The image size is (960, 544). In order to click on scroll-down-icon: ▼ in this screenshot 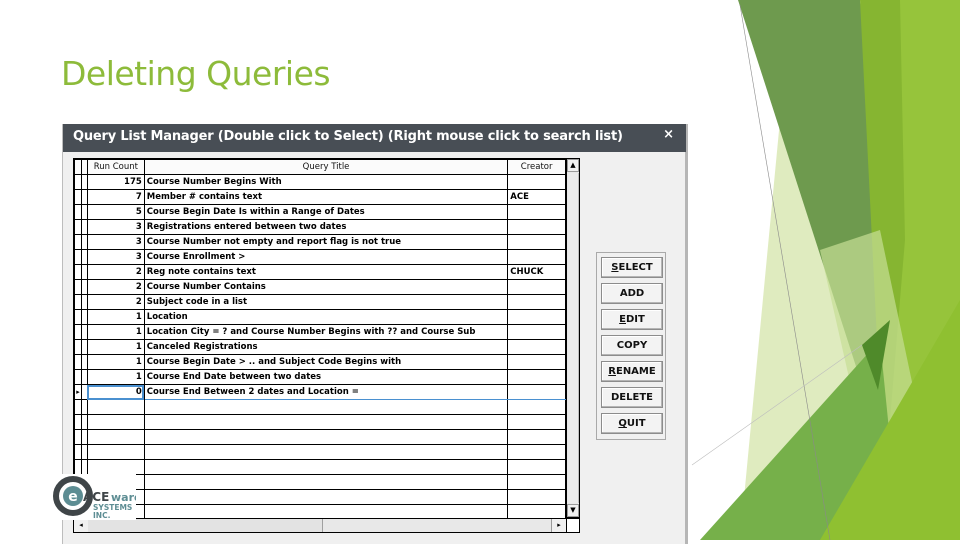, I will do `click(573, 510)`.